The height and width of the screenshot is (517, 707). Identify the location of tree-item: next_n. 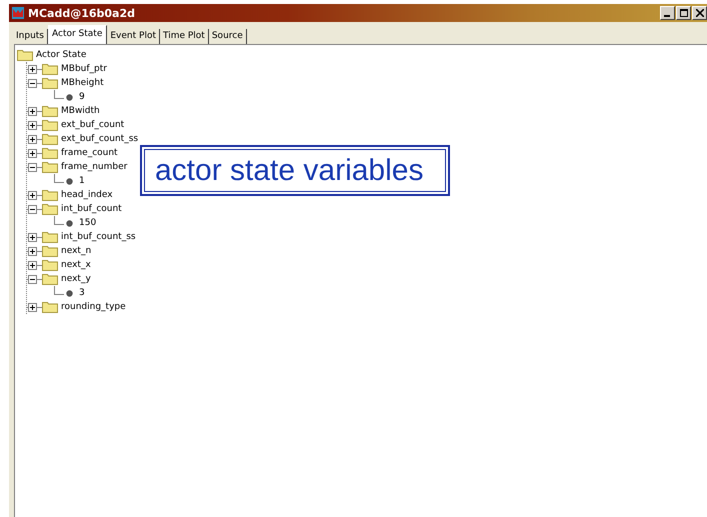
(76, 251).